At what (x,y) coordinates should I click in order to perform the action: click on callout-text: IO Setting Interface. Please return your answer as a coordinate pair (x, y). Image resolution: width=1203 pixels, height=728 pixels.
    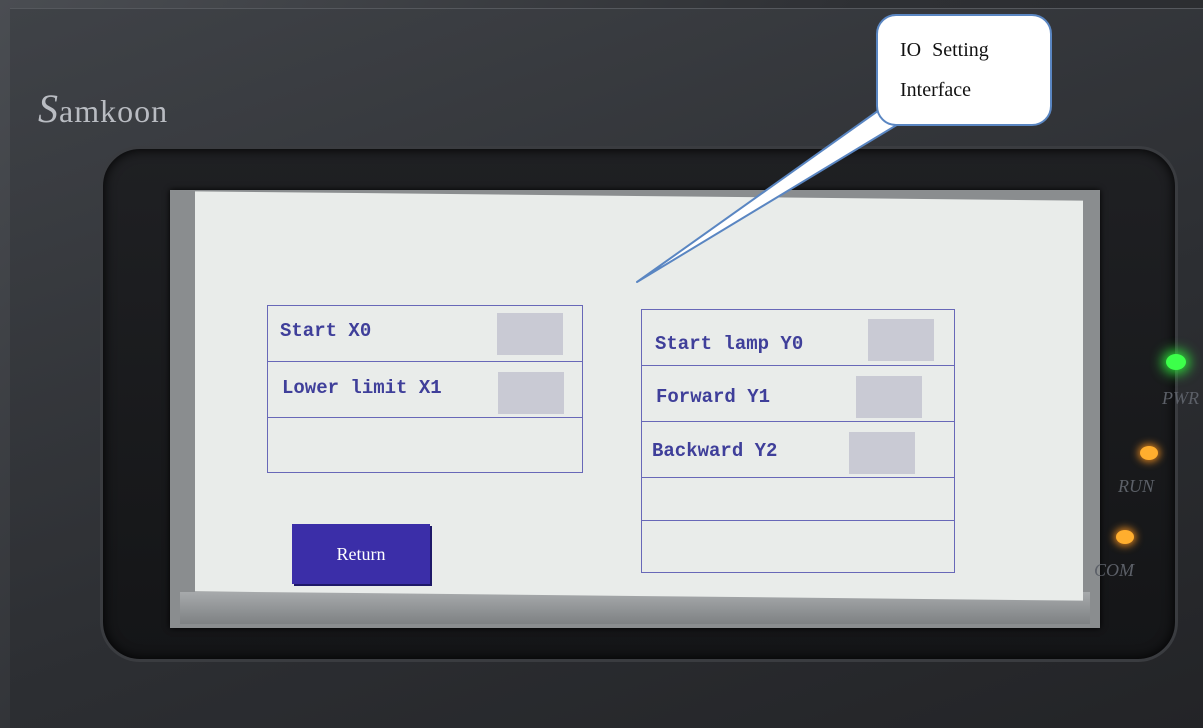
    Looking at the image, I should click on (944, 70).